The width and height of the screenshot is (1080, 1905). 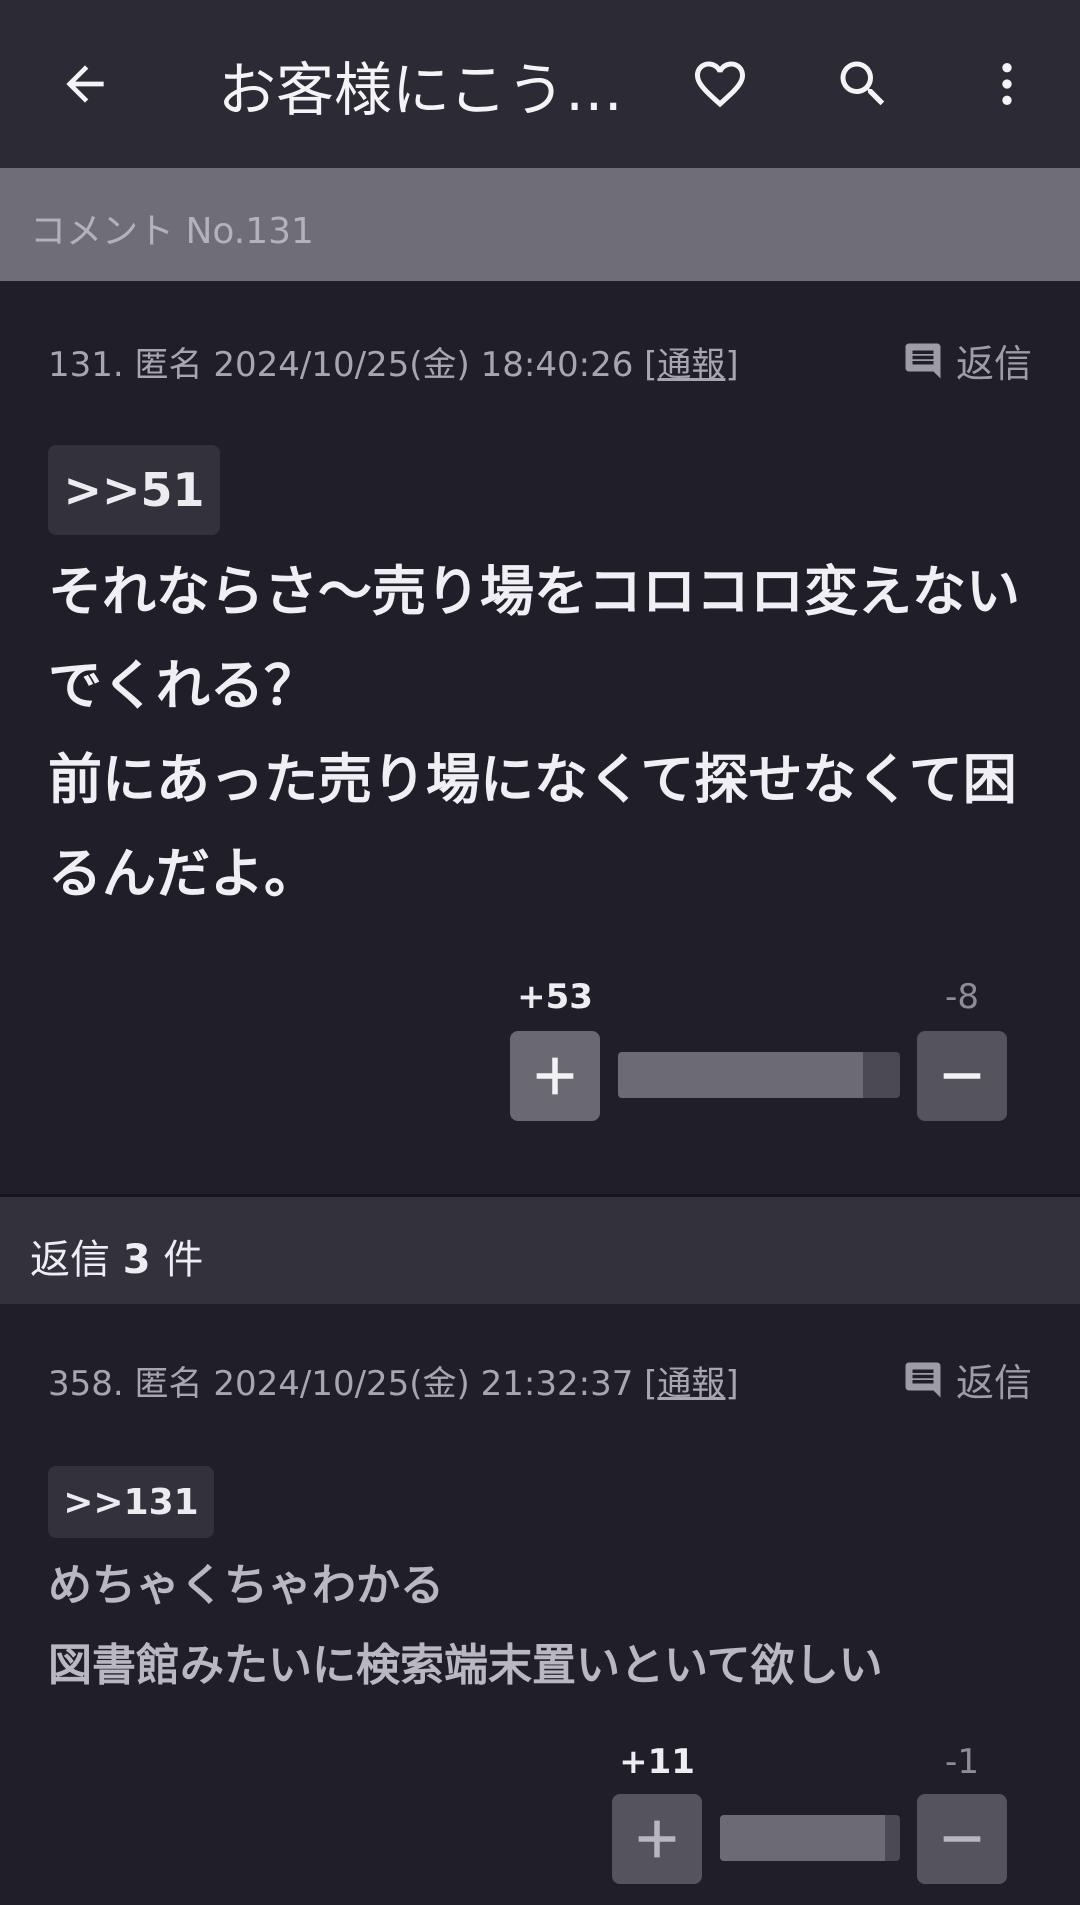 I want to click on replies-count: 3, so click(x=136, y=1260).